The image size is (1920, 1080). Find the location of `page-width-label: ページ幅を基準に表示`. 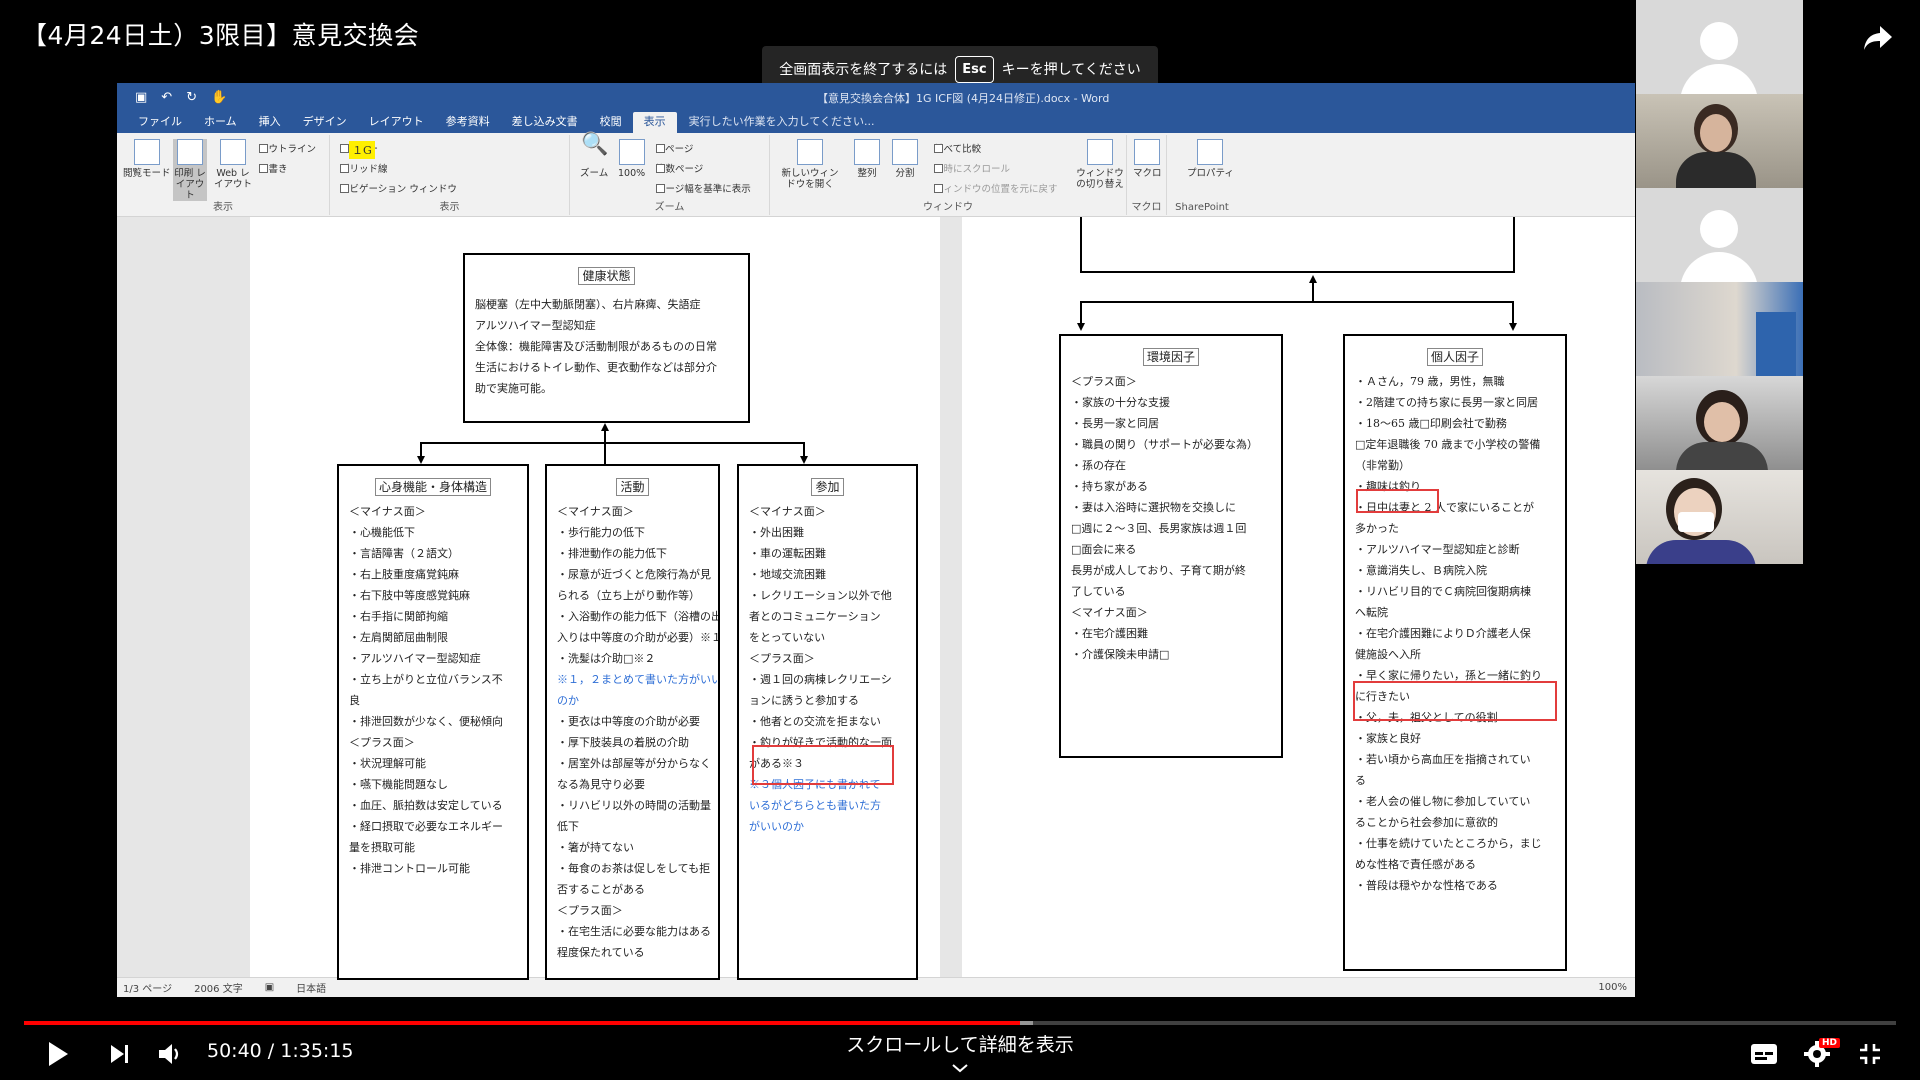

page-width-label: ページ幅を基準に表示 is located at coordinates (703, 189).